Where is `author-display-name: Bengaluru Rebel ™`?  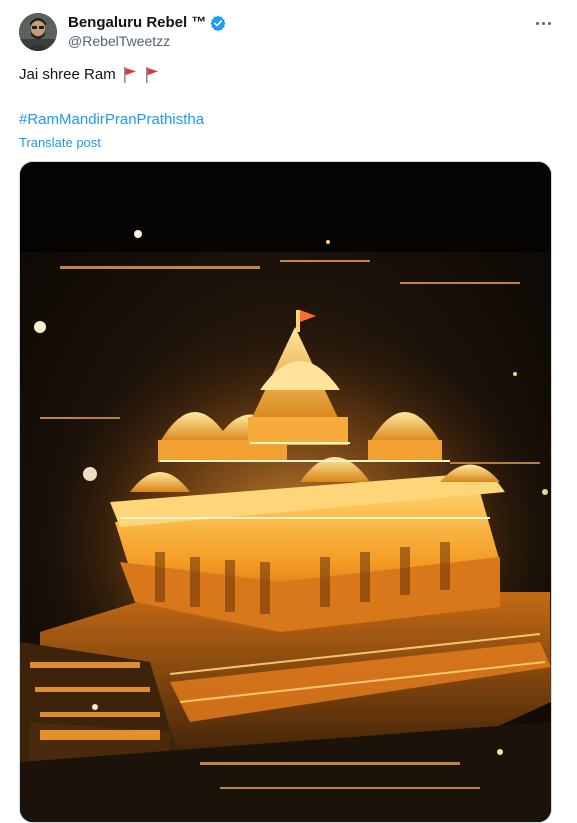 author-display-name: Bengaluru Rebel ™ is located at coordinates (137, 23).